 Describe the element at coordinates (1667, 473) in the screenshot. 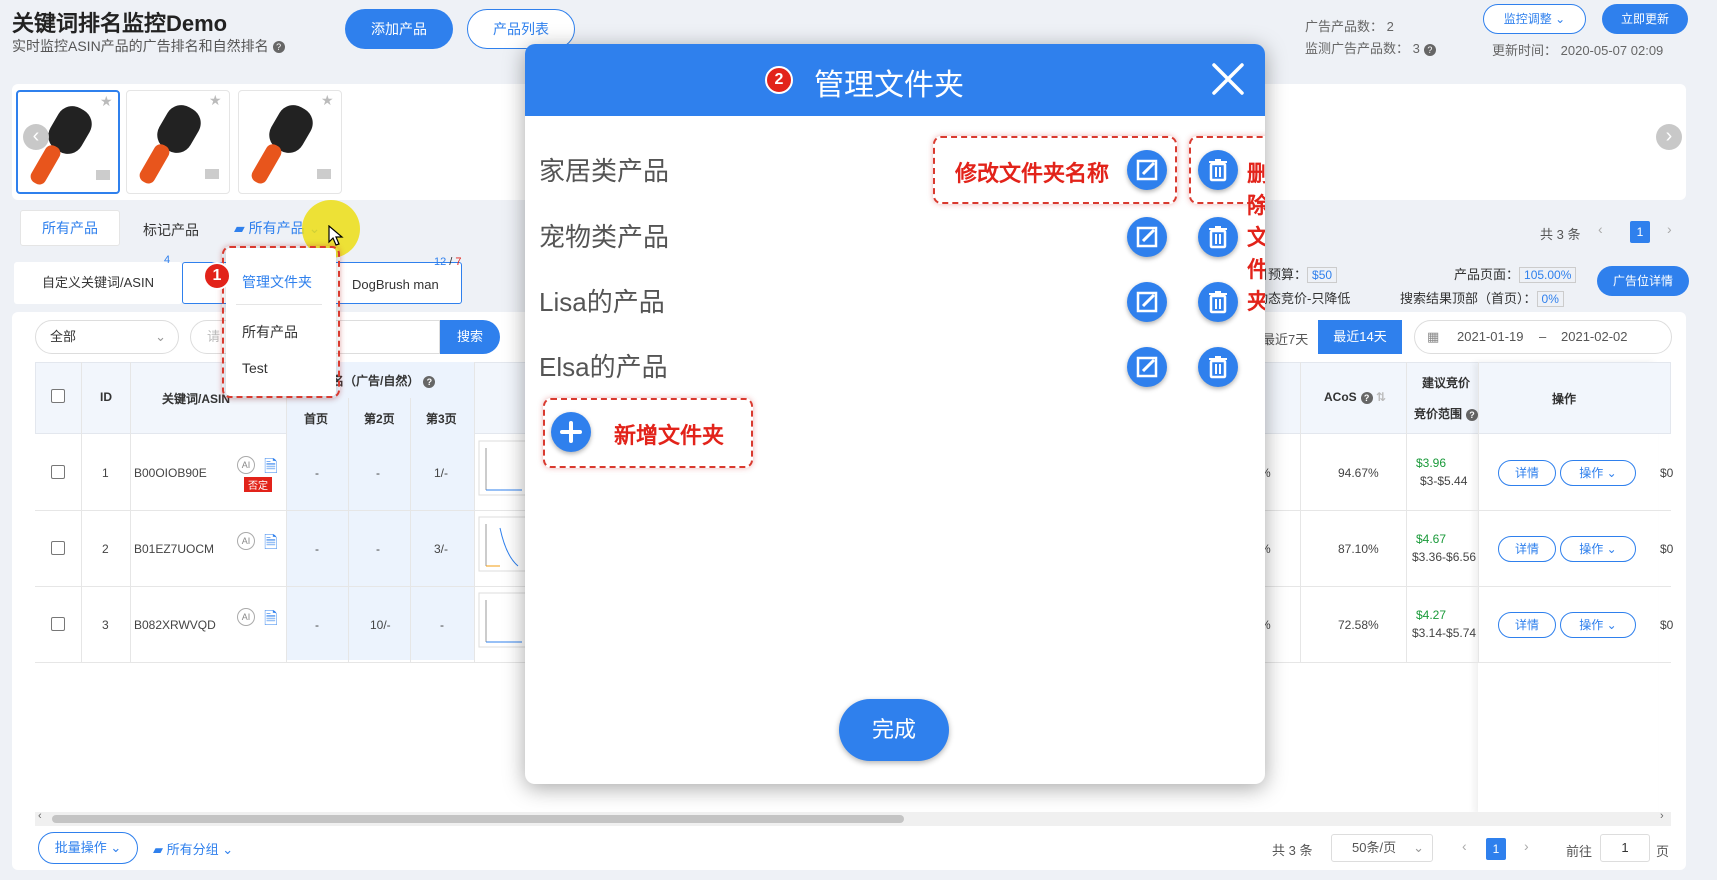

I see `row-tail: $0` at that location.